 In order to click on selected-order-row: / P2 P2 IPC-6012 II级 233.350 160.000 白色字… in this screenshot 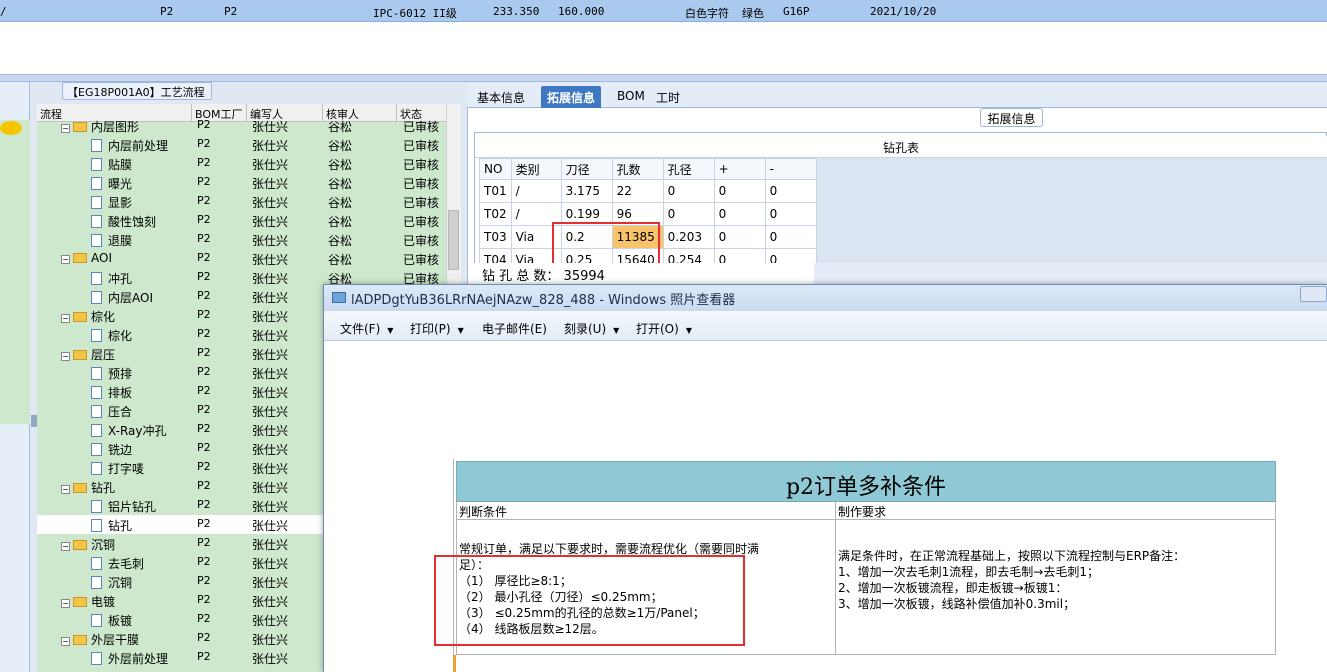, I will do `click(663, 11)`.